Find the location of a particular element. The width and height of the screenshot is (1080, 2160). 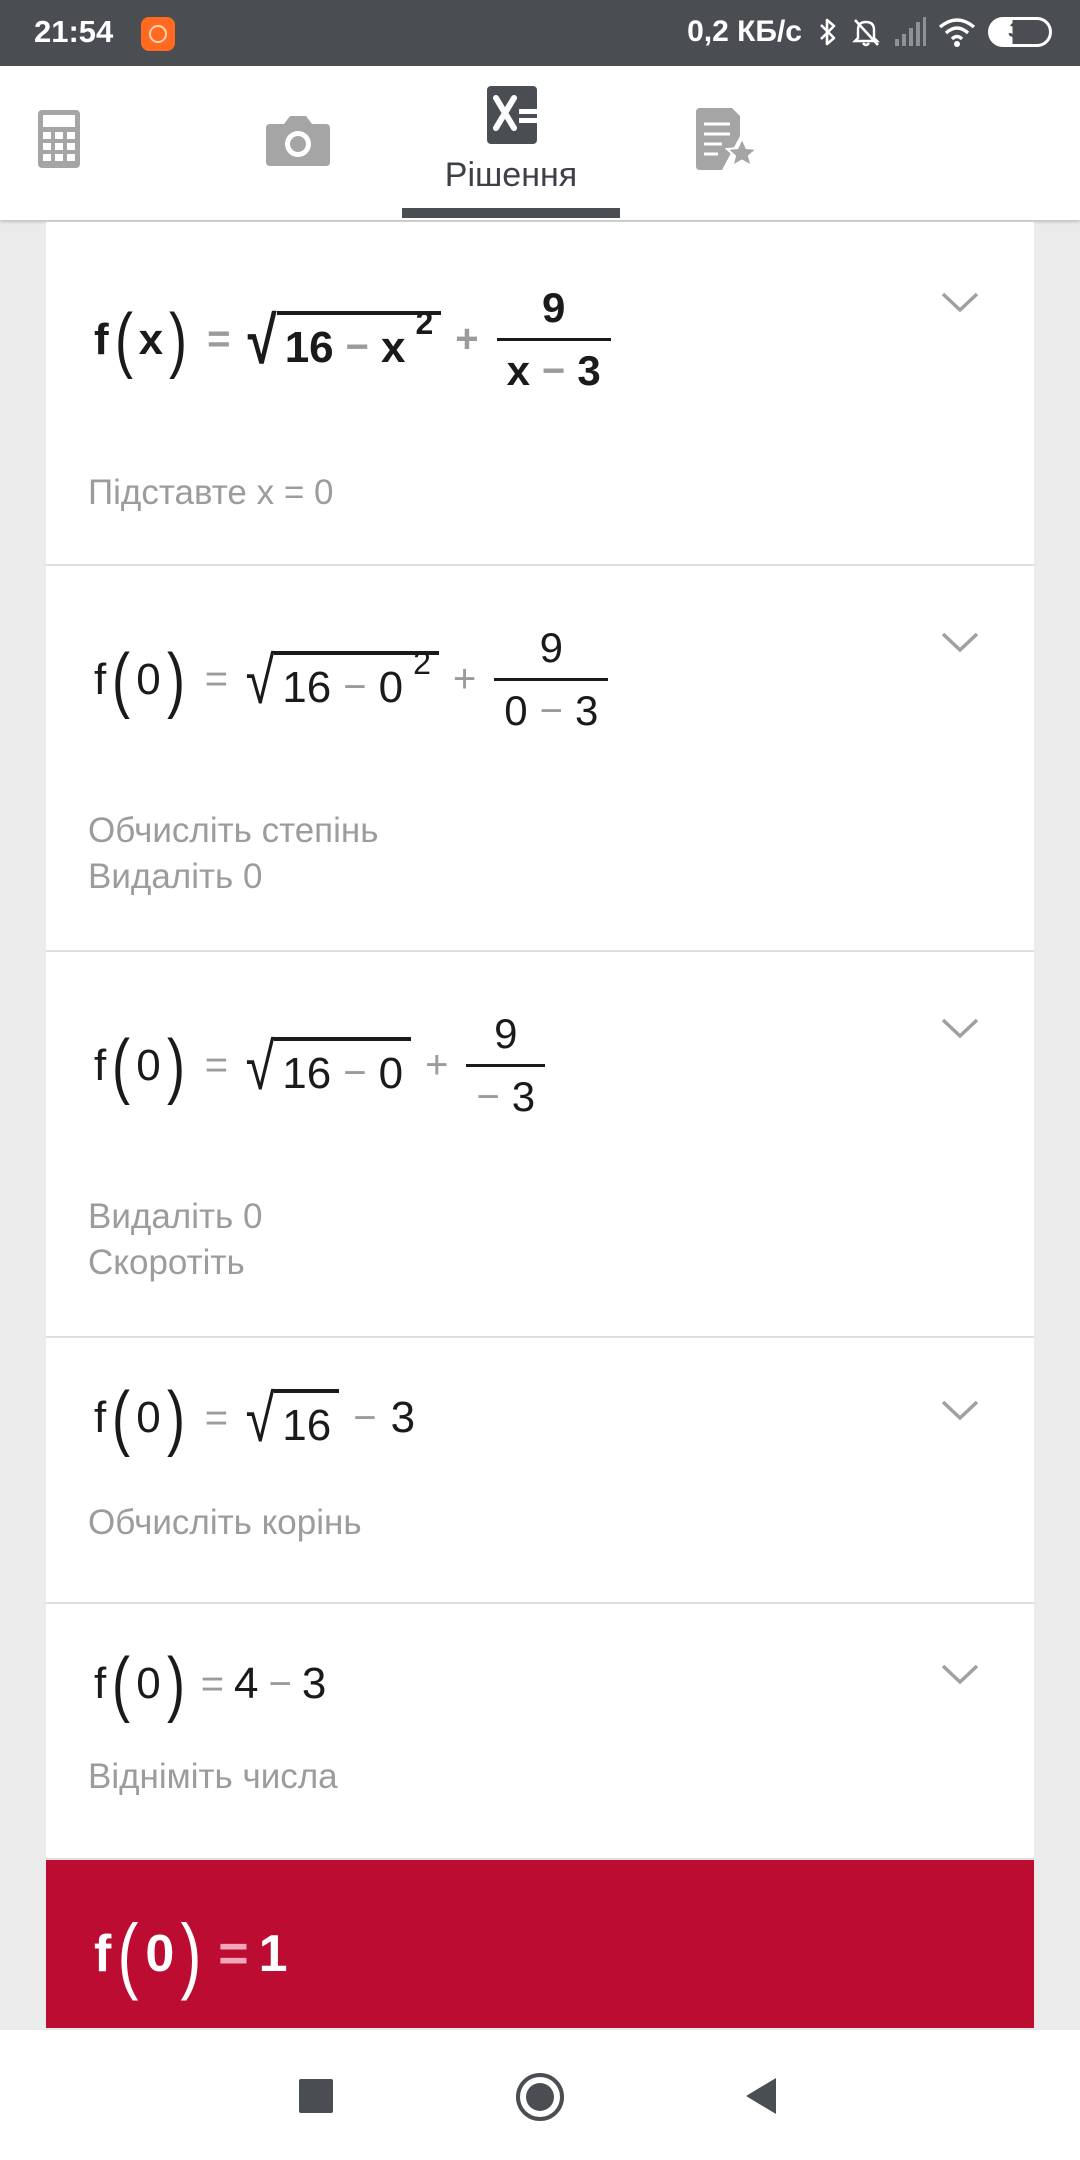

step-equation: f (0) = √ 16 − 3 is located at coordinates (255, 1418).